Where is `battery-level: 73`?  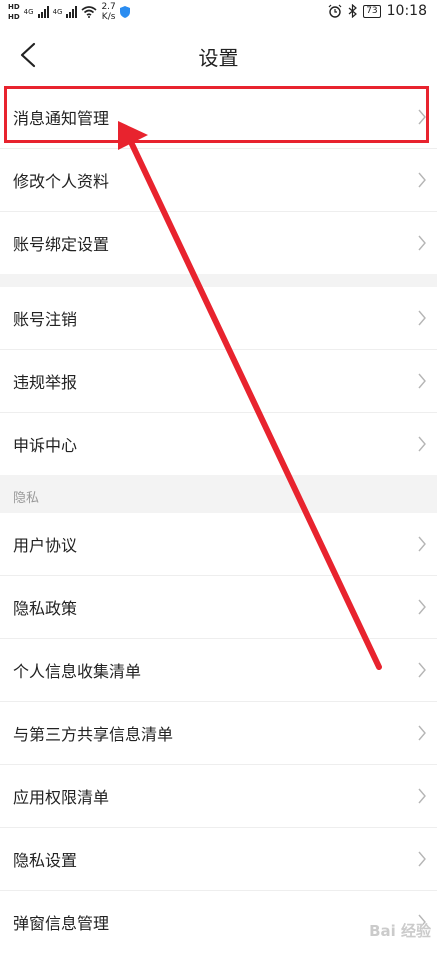
battery-level: 73 is located at coordinates (372, 11).